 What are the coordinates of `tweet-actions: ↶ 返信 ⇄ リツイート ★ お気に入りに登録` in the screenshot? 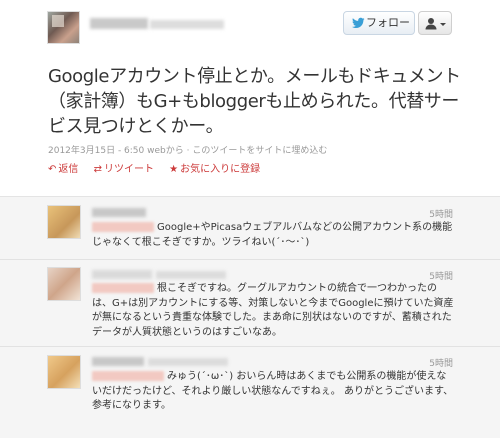 It's located at (160, 167).